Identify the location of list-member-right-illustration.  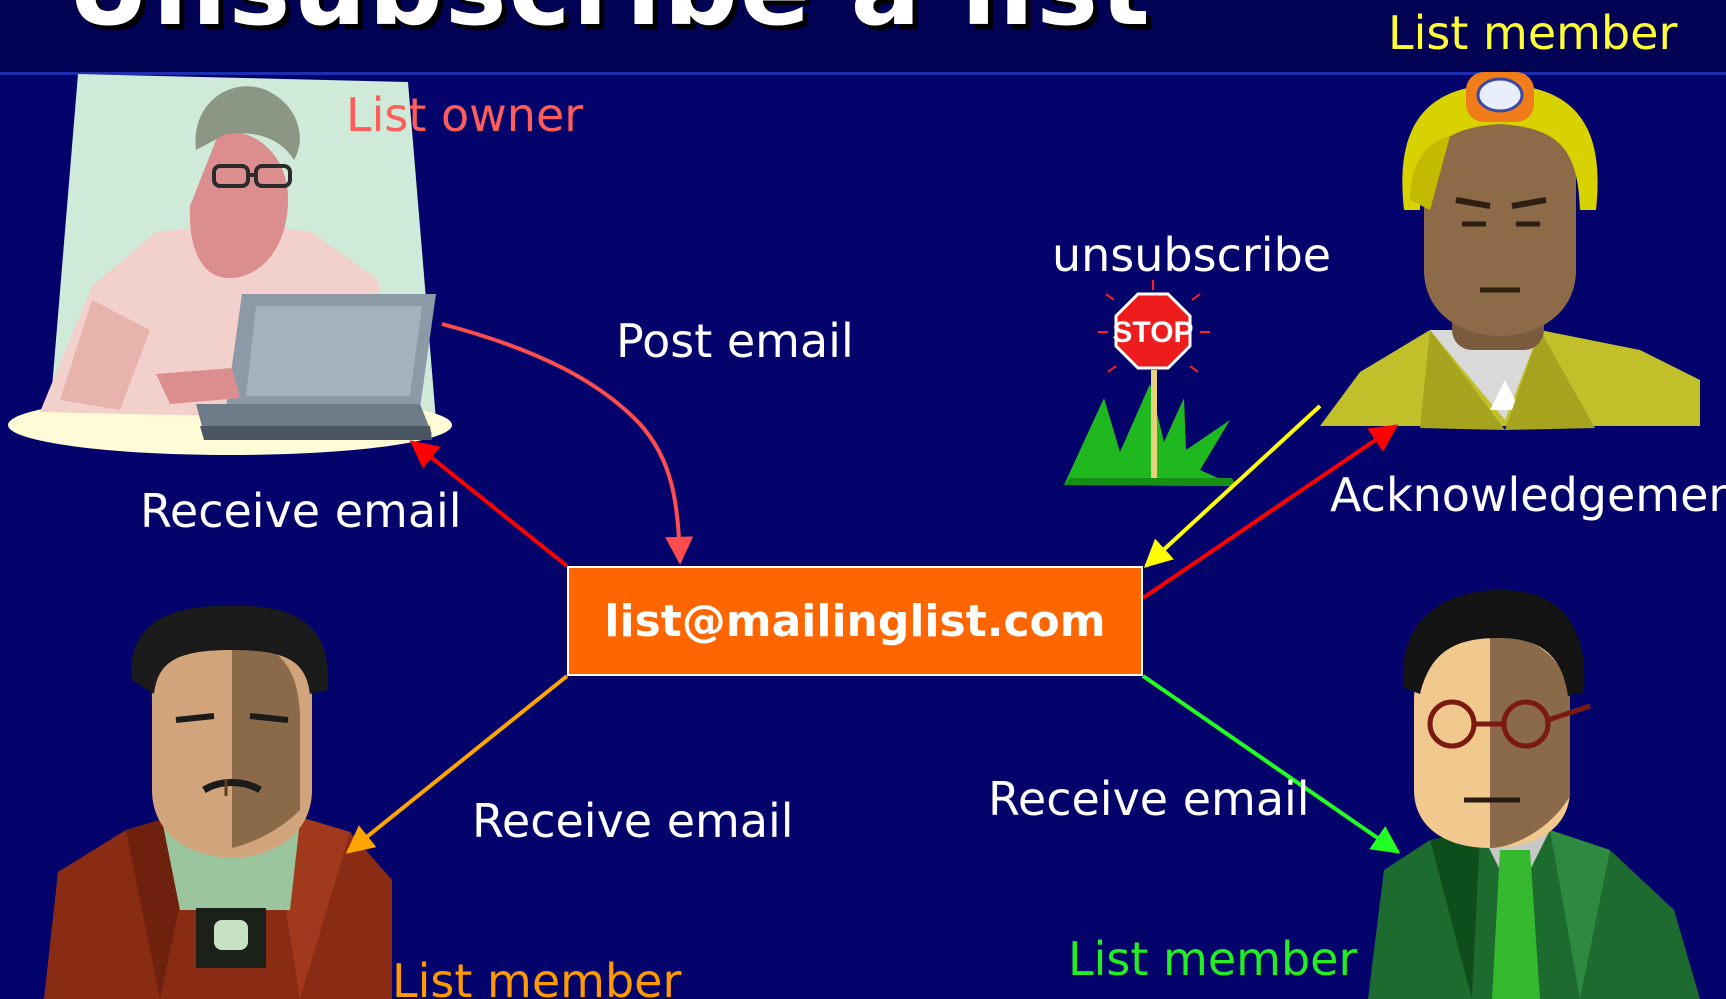
(1534, 794).